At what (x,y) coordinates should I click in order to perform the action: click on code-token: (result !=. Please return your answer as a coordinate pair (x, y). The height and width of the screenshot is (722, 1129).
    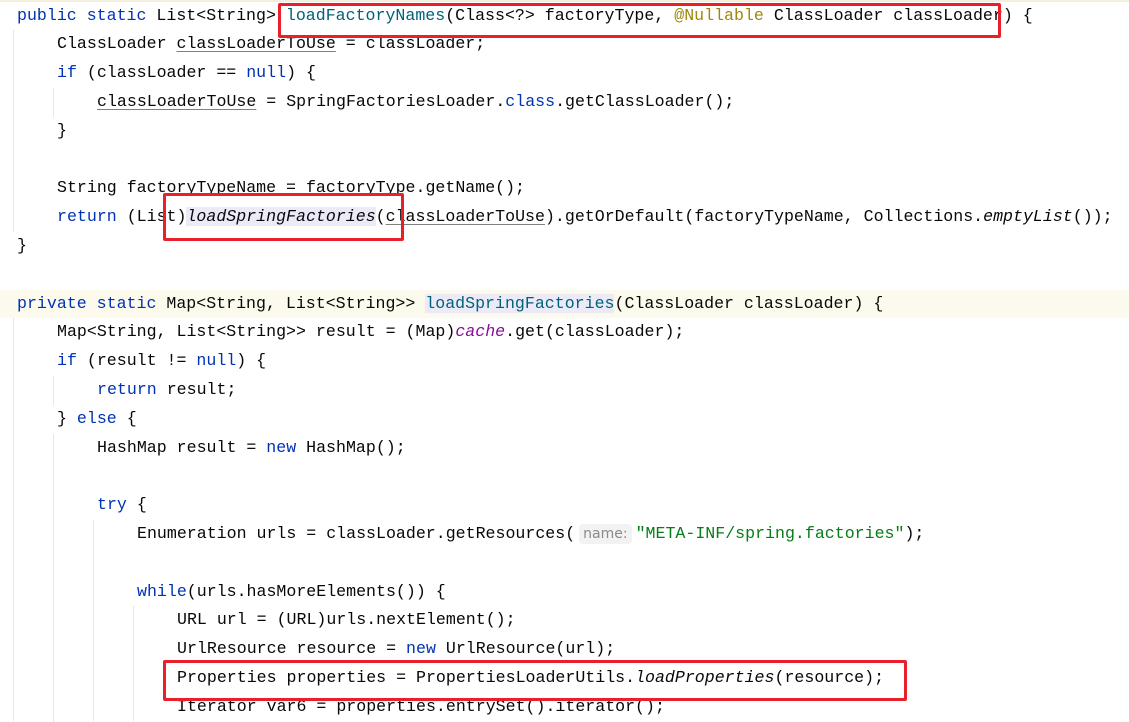
    Looking at the image, I should click on (136, 361).